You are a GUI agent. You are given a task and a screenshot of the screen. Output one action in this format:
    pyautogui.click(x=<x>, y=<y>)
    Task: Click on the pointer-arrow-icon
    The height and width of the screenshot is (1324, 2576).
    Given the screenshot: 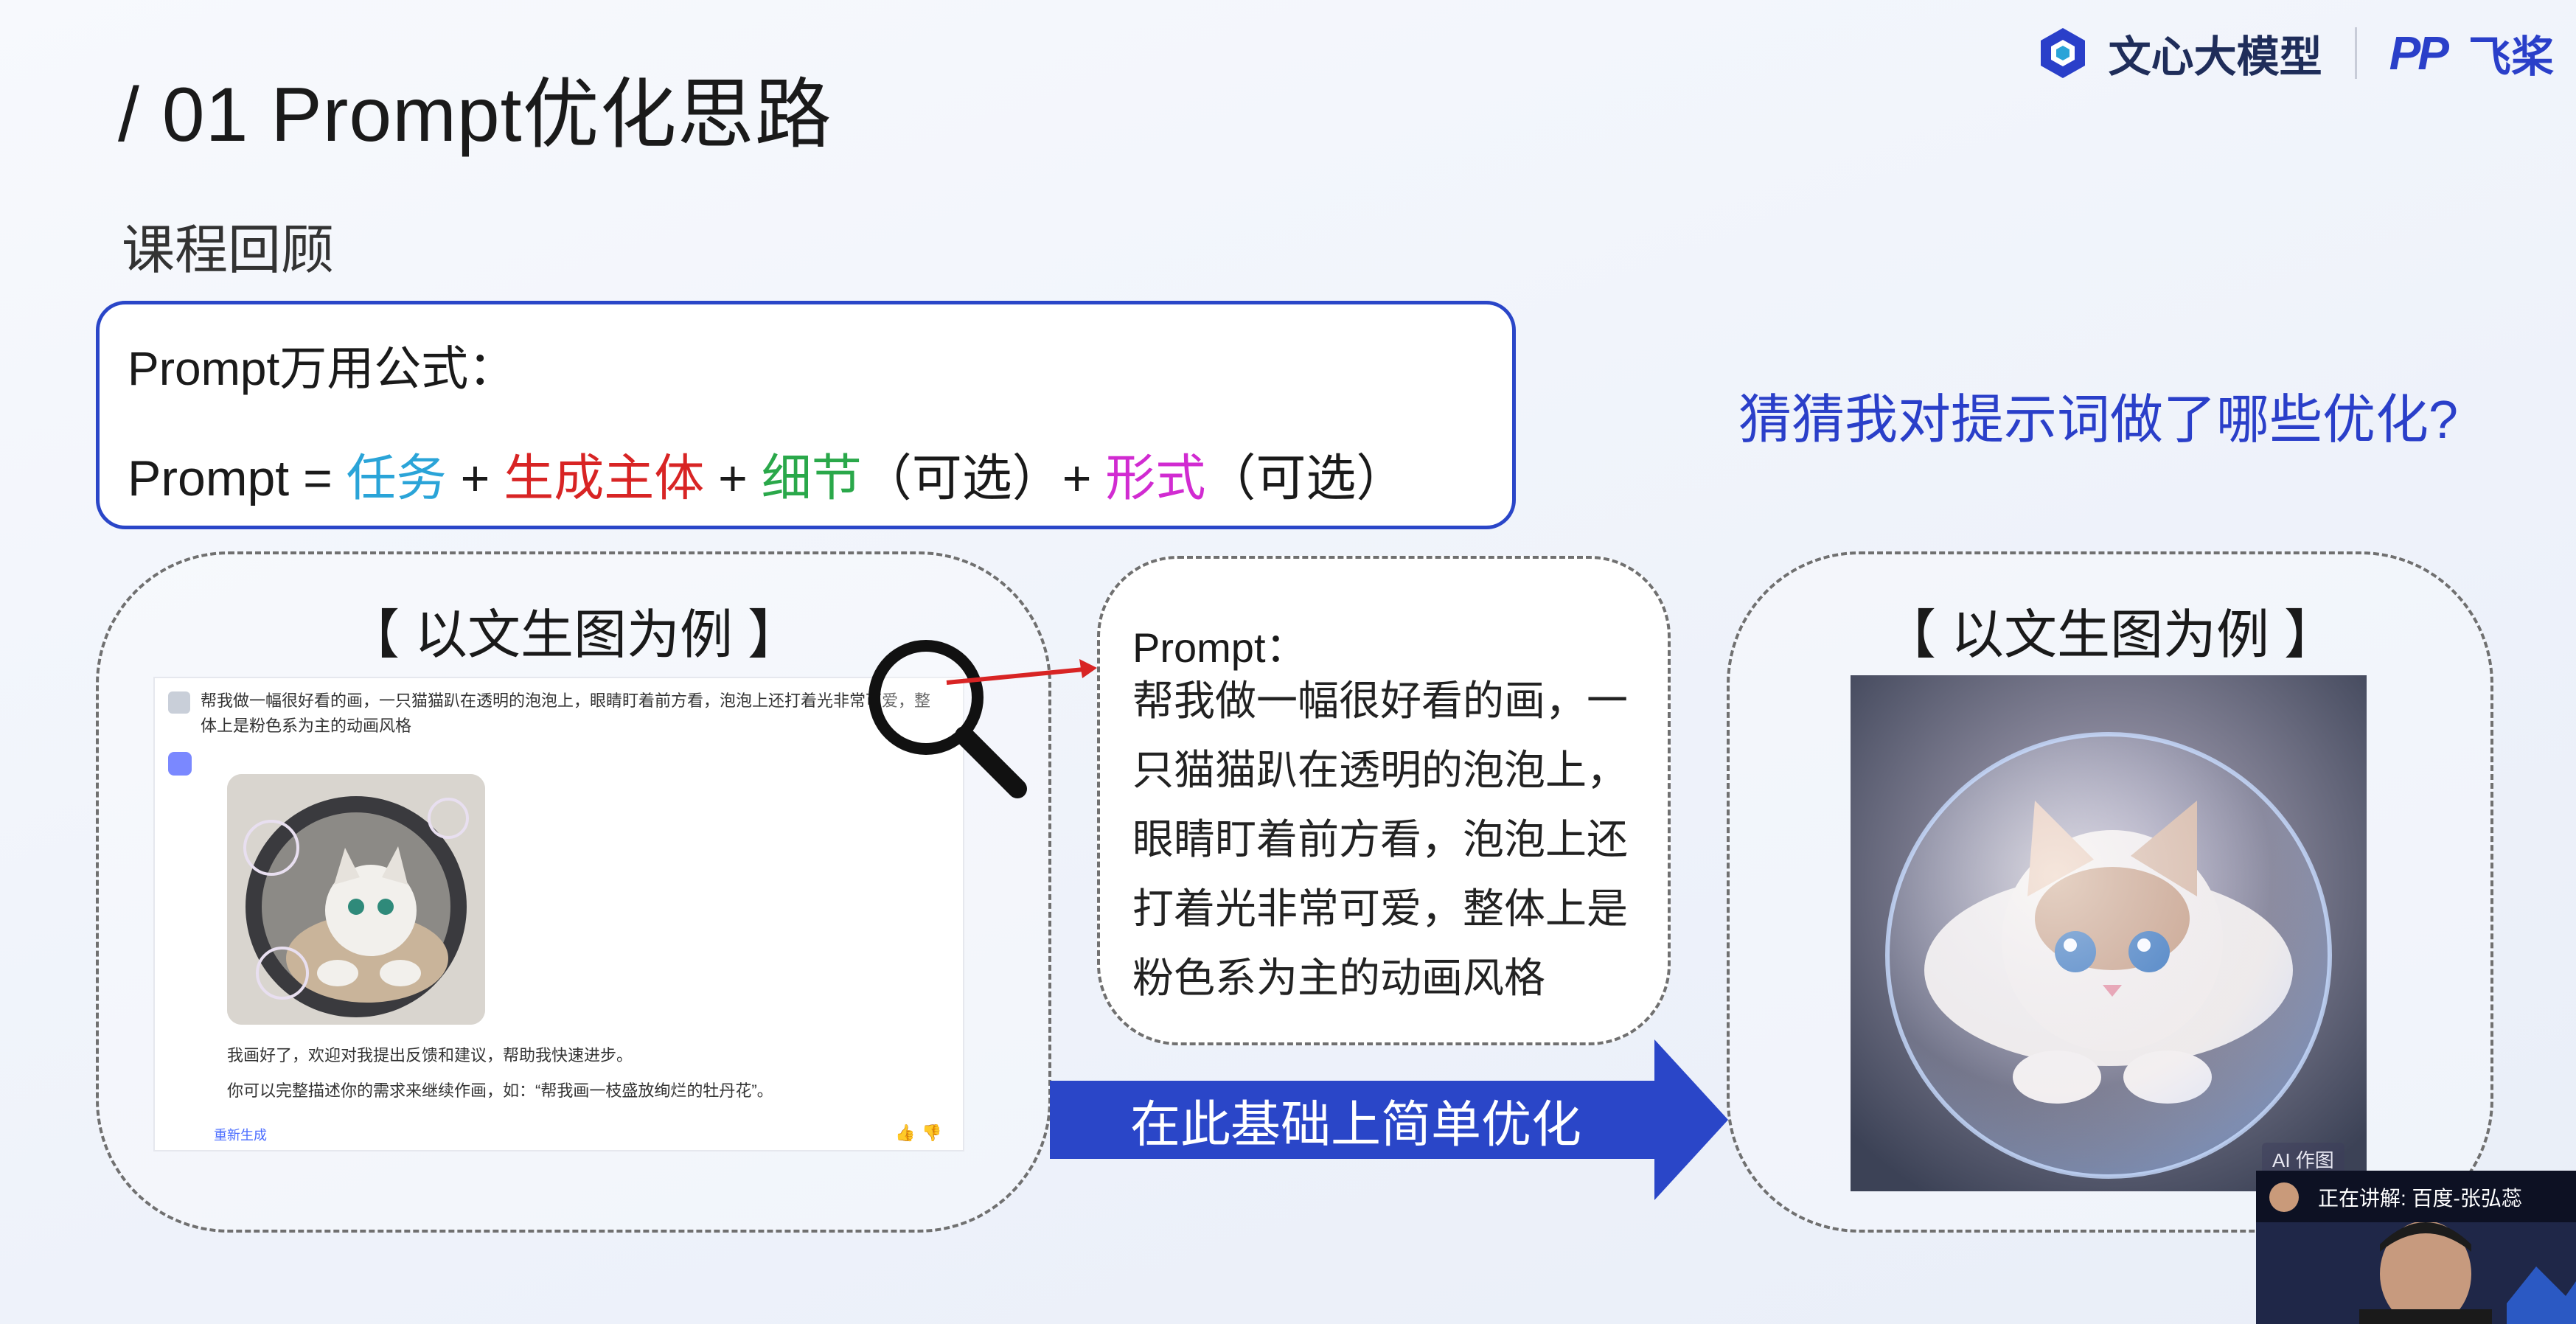 What is the action you would take?
    pyautogui.click(x=1022, y=672)
    